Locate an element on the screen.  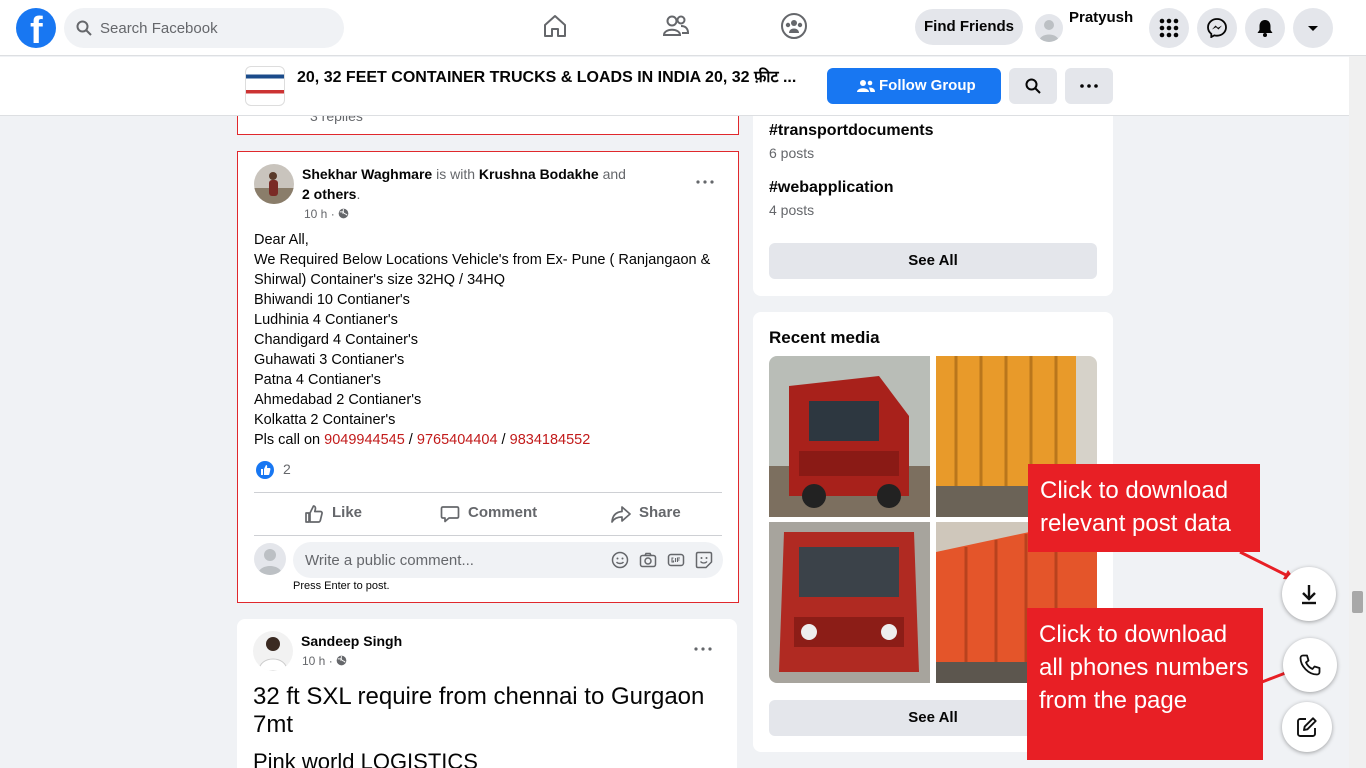
phone-icon is located at coordinates (1310, 665).